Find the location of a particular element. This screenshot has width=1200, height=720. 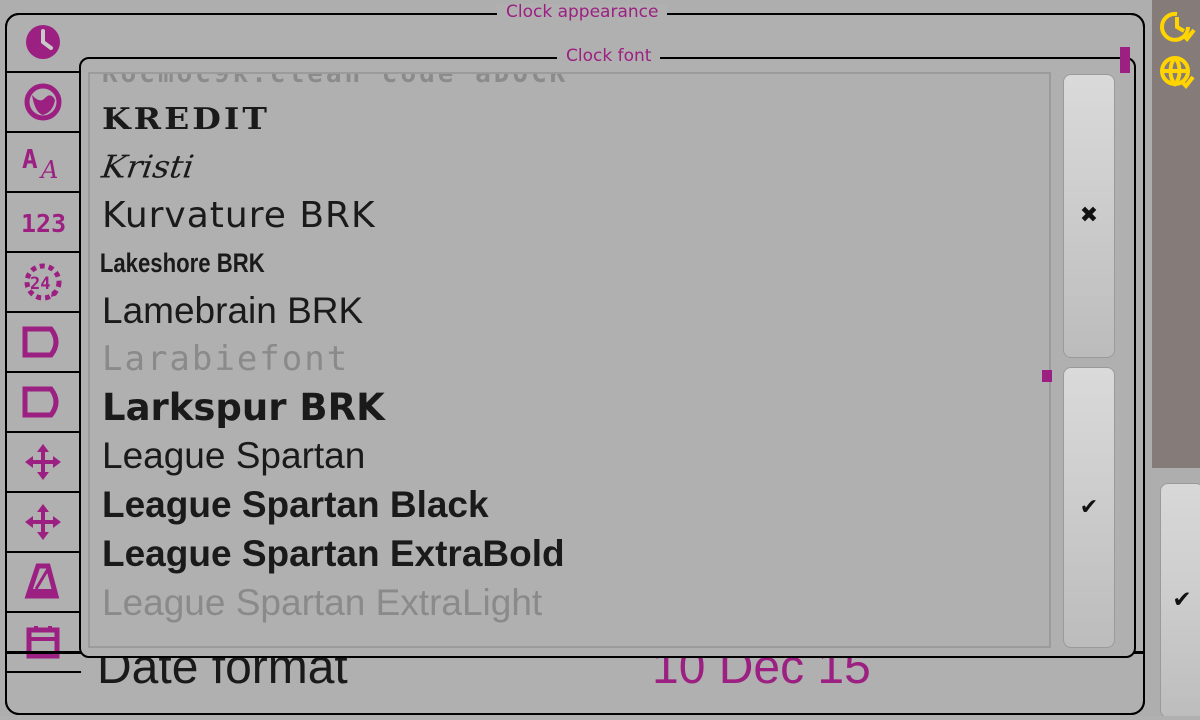

24-hour-icon: 24 is located at coordinates (43, 282).